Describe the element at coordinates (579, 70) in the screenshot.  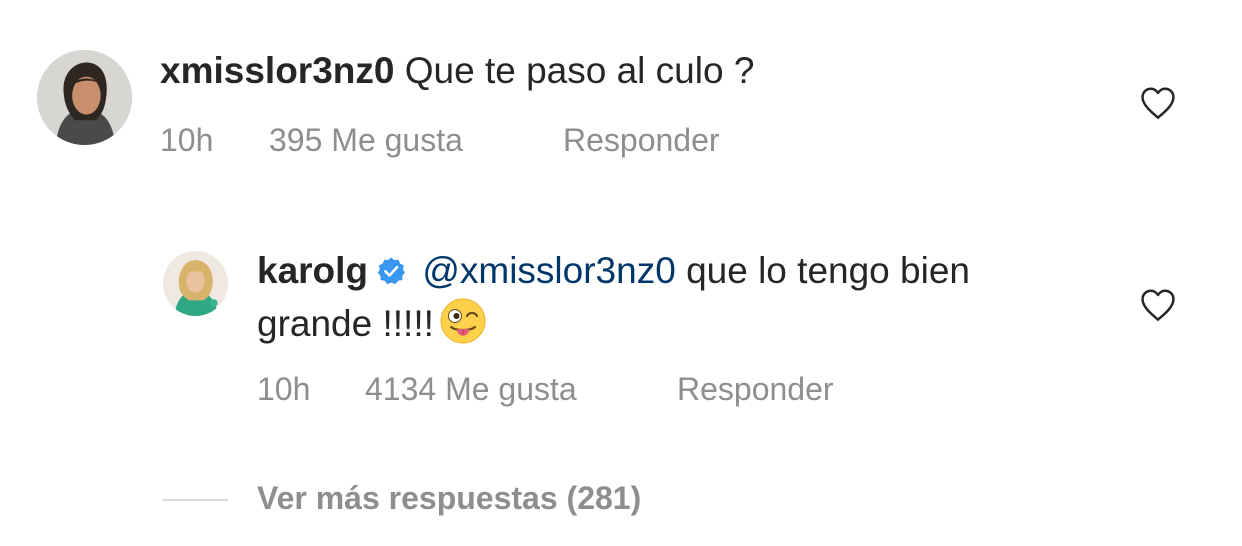
I see `comment-text: Que te paso al culo ?` at that location.